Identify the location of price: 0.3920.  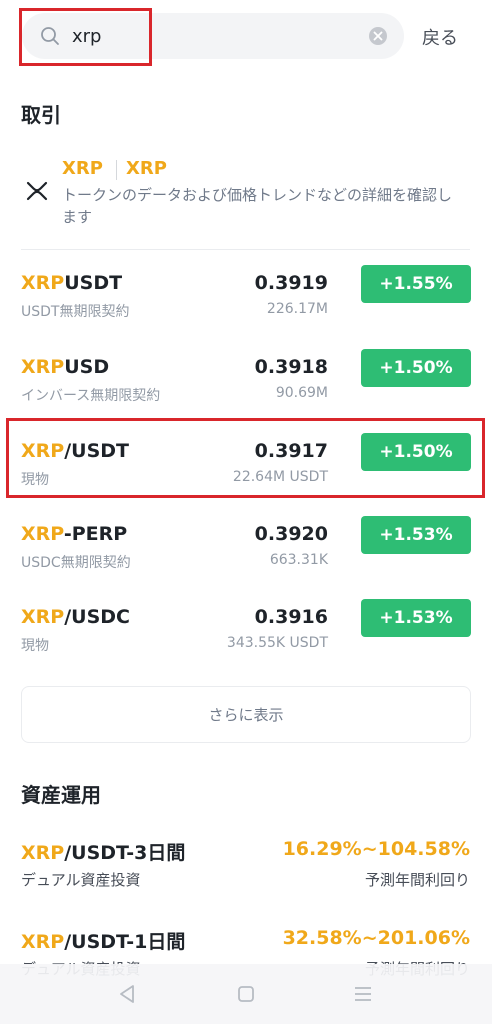
(291, 534).